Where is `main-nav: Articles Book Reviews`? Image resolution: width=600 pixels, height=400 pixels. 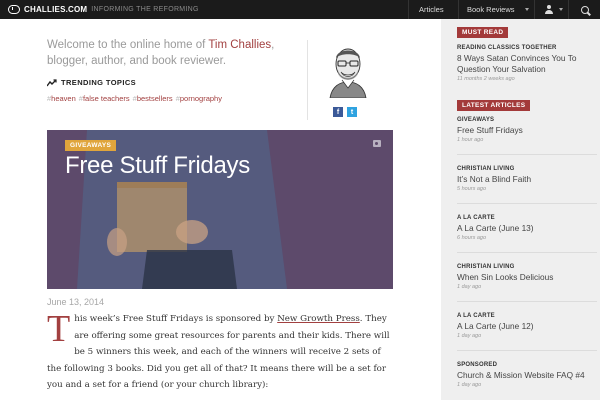 main-nav: Articles Book Reviews is located at coordinates (504, 9).